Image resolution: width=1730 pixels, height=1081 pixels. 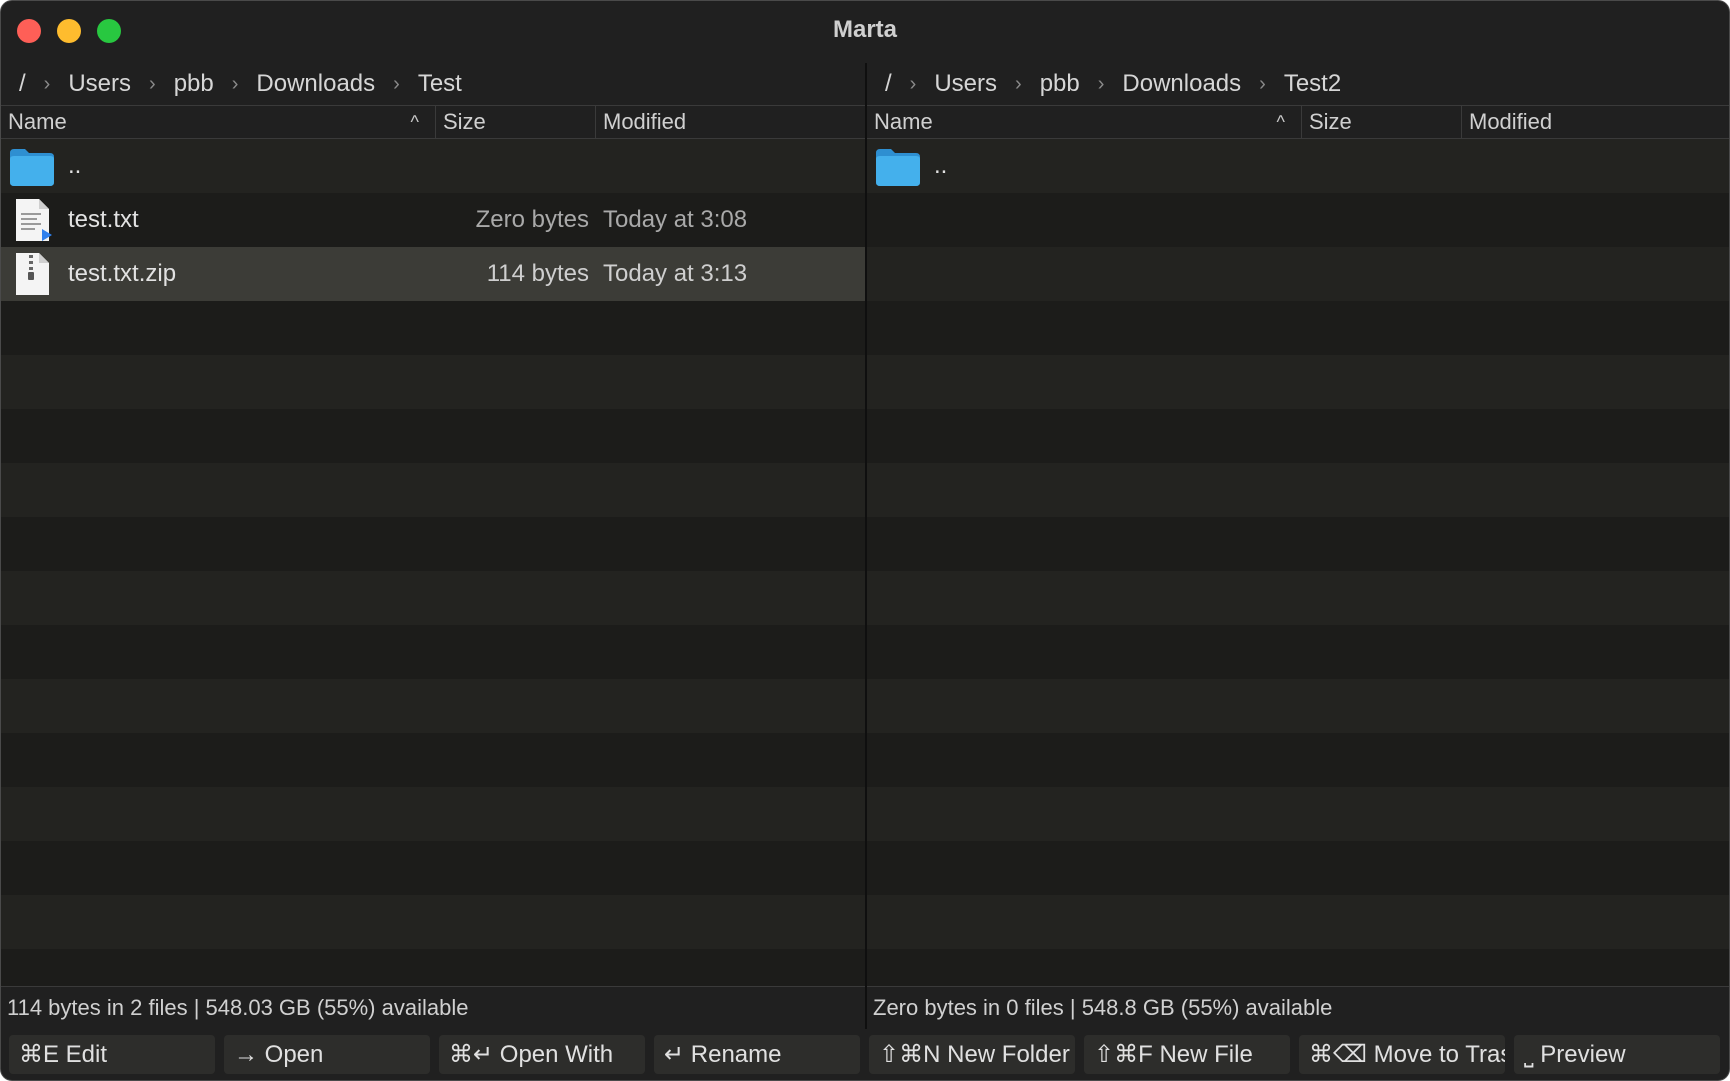 What do you see at coordinates (757, 1054) in the screenshot?
I see `rename-button: ↵ Rename` at bounding box center [757, 1054].